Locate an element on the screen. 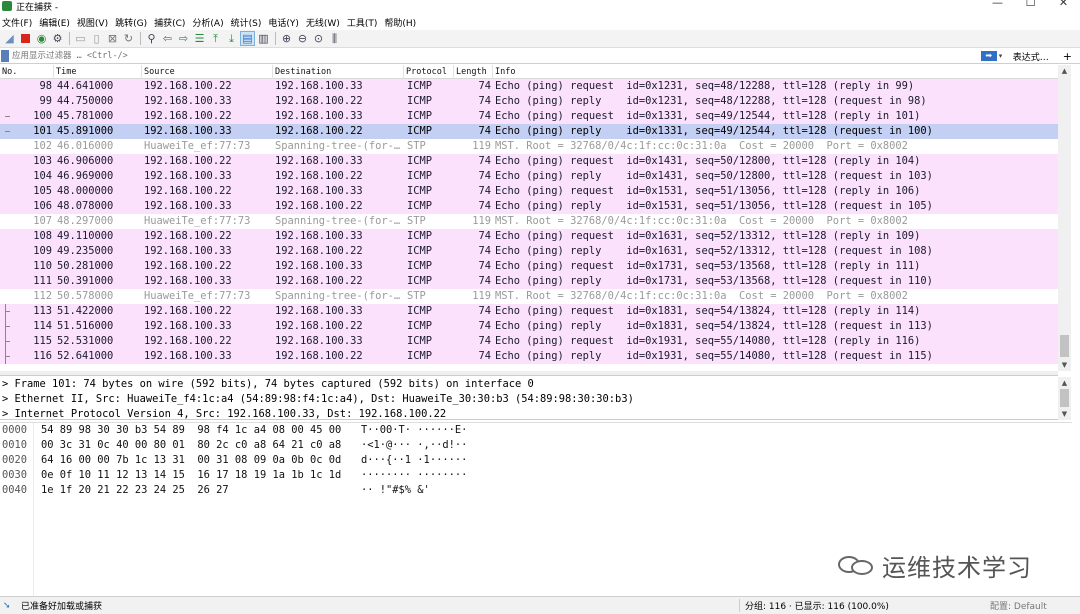  status-profile: 配置: Default is located at coordinates (1018, 605).